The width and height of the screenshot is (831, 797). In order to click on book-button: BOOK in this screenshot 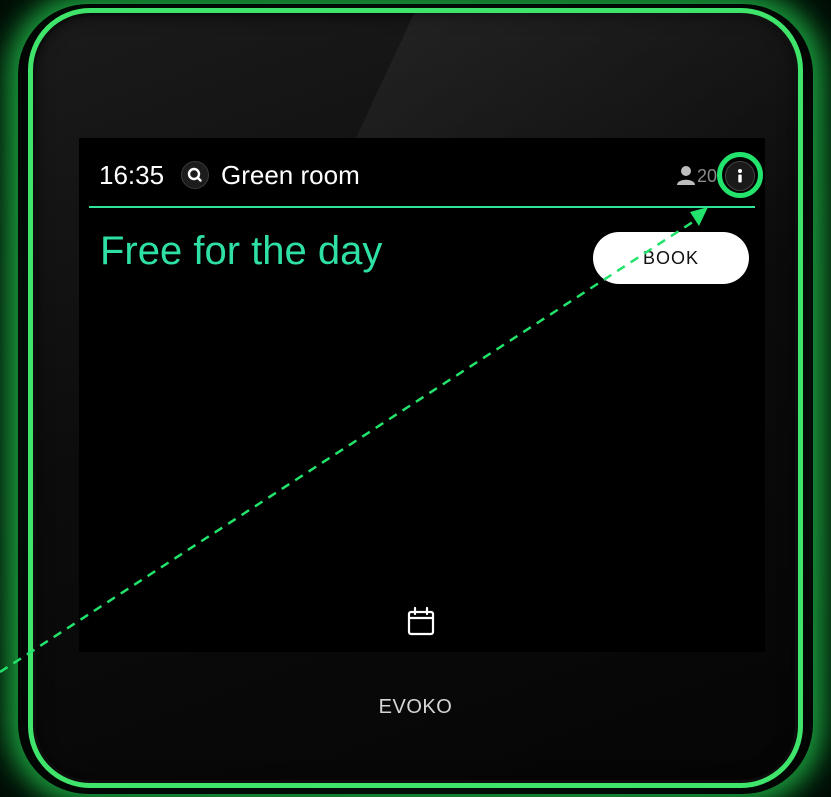, I will do `click(671, 258)`.